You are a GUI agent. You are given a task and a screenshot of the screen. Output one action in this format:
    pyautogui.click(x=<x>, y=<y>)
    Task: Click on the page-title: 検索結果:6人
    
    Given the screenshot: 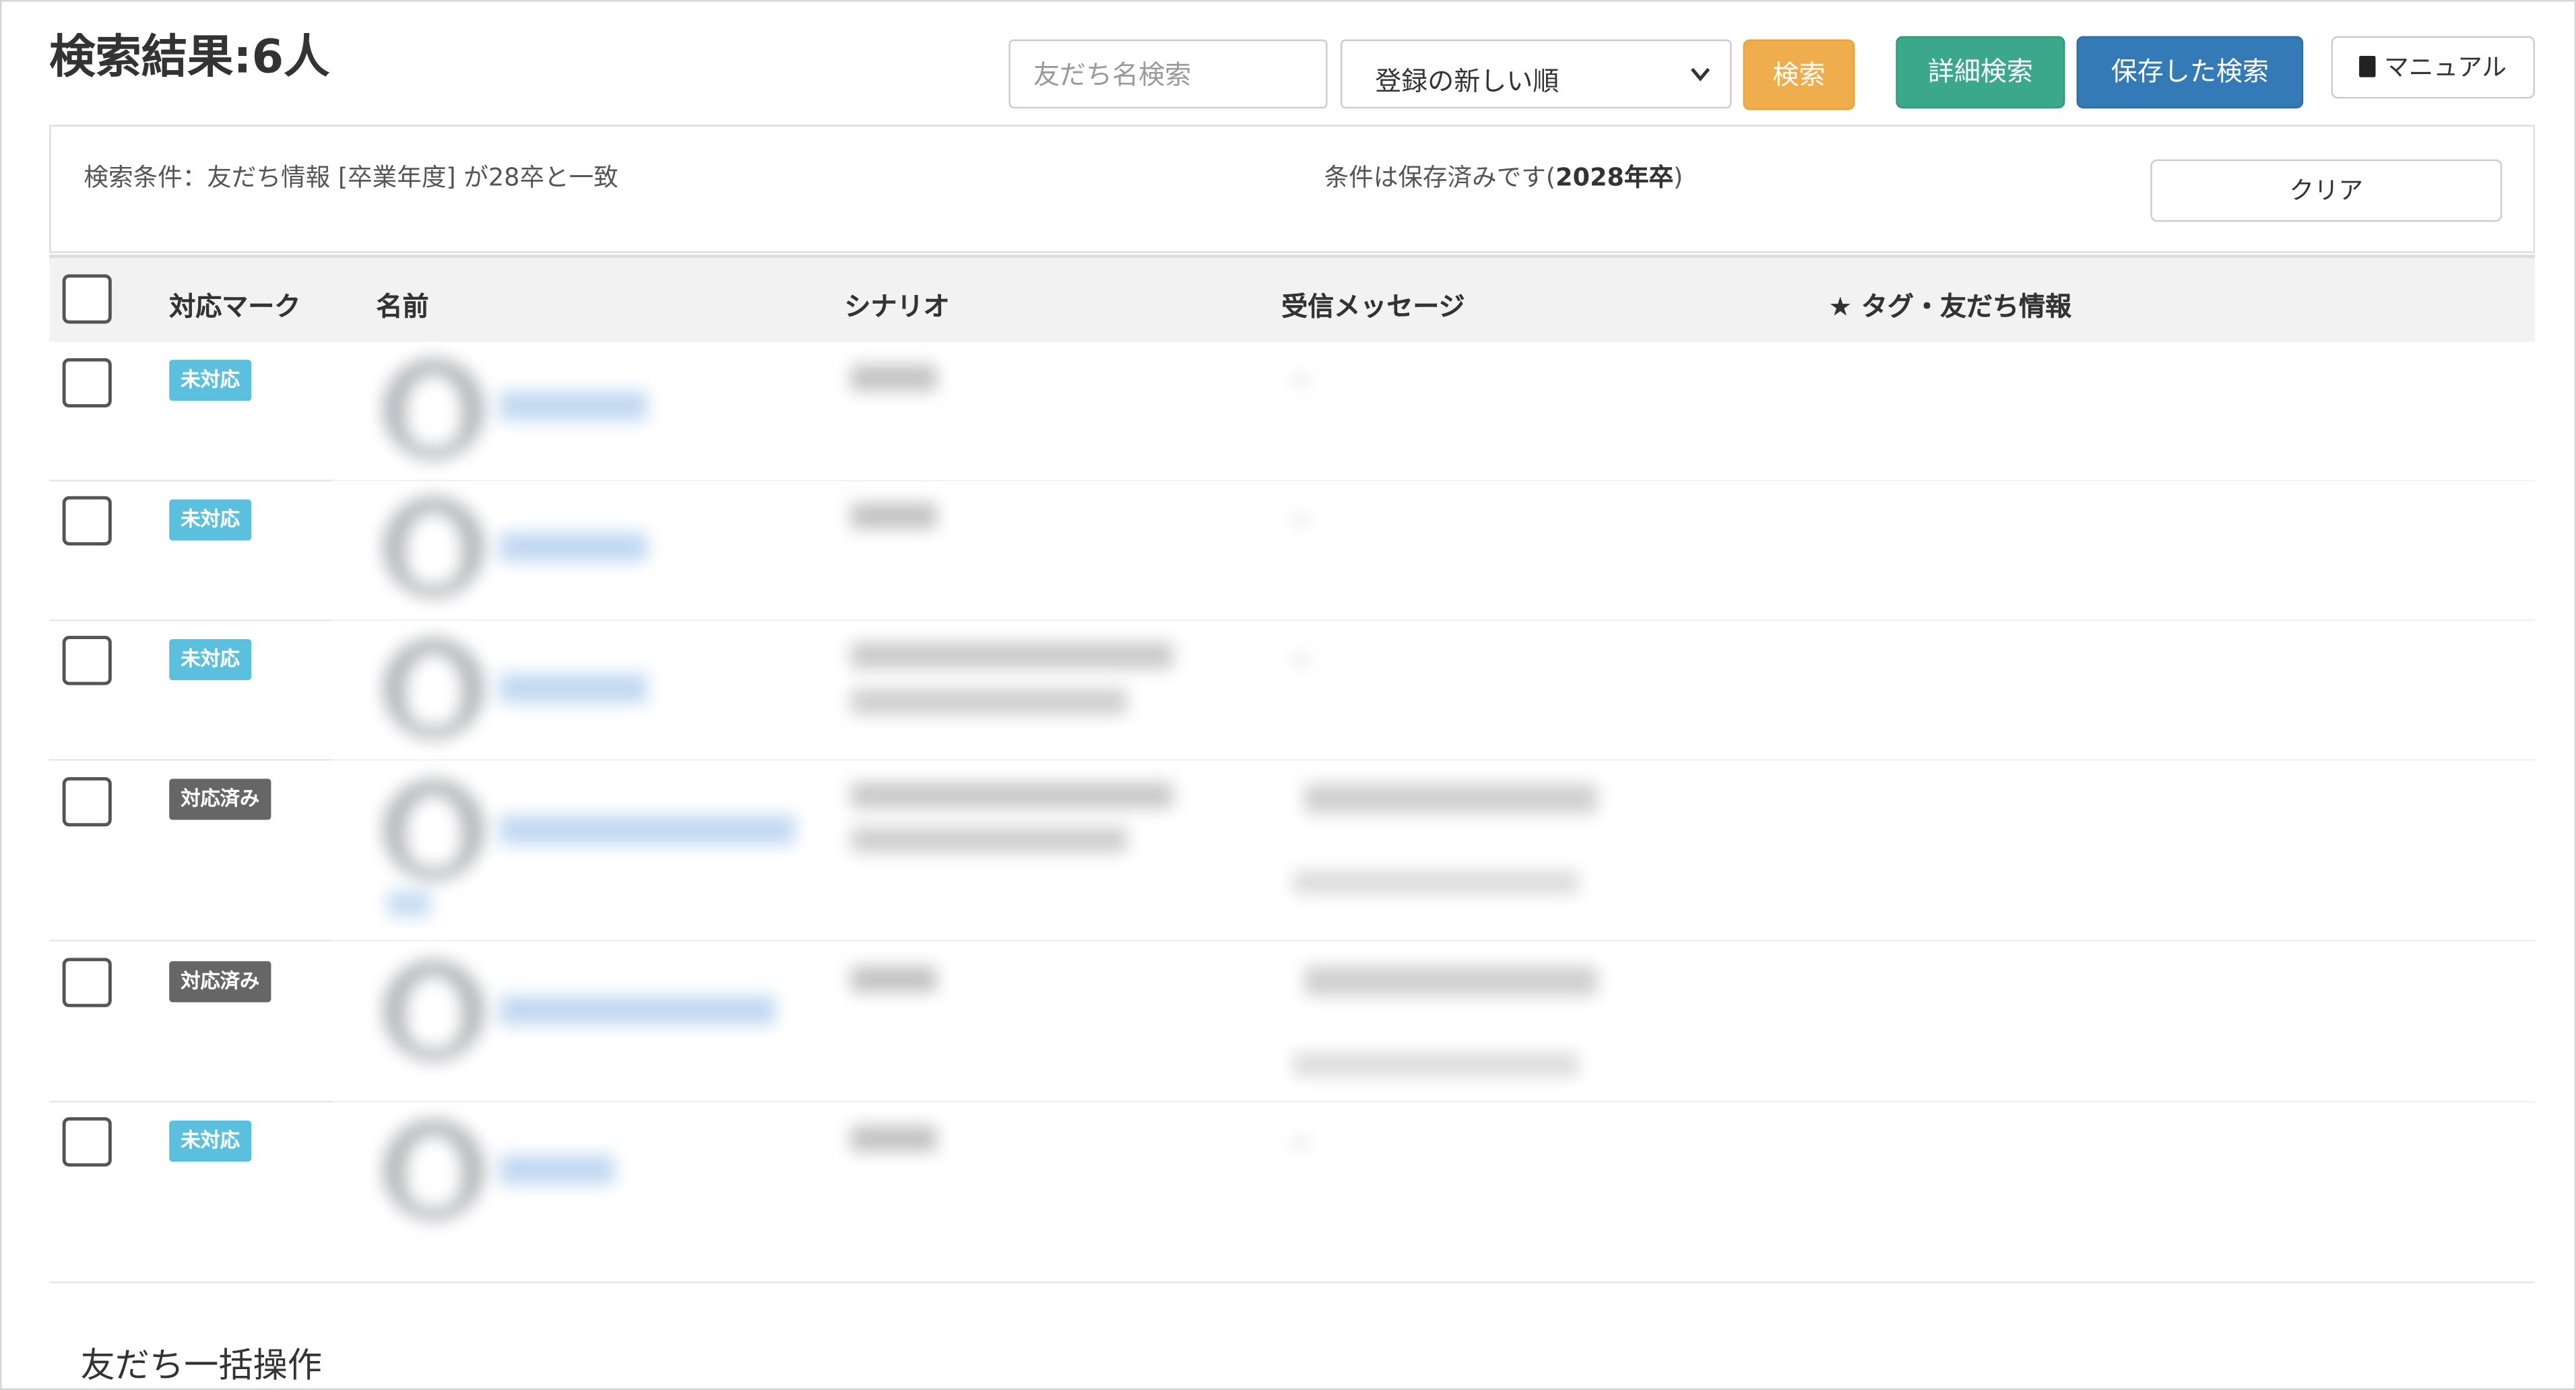 What is the action you would take?
    pyautogui.click(x=190, y=56)
    